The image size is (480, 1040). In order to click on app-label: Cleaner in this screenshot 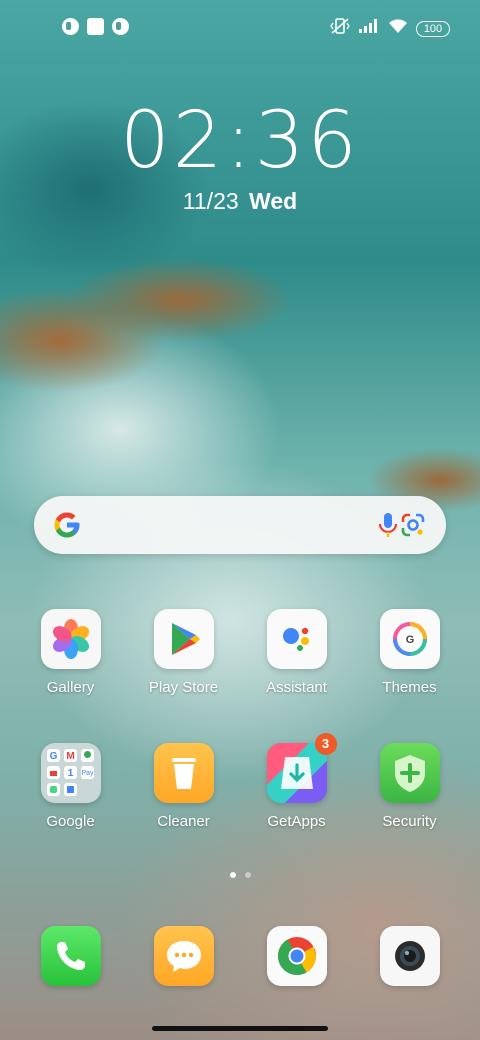, I will do `click(183, 821)`.